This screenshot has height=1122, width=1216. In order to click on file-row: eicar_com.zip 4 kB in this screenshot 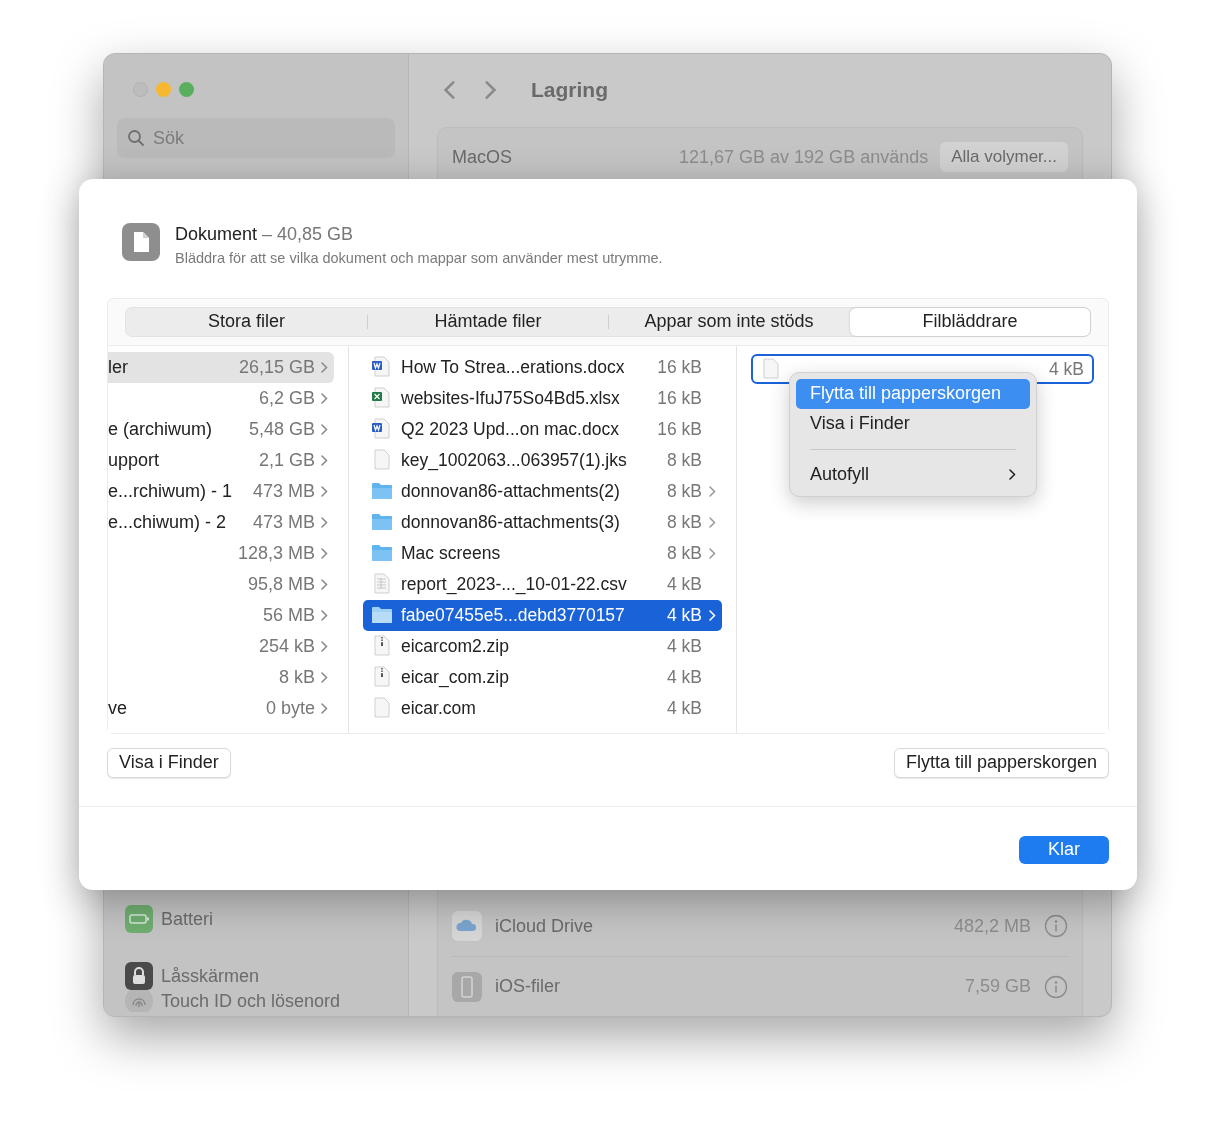, I will do `click(542, 677)`.